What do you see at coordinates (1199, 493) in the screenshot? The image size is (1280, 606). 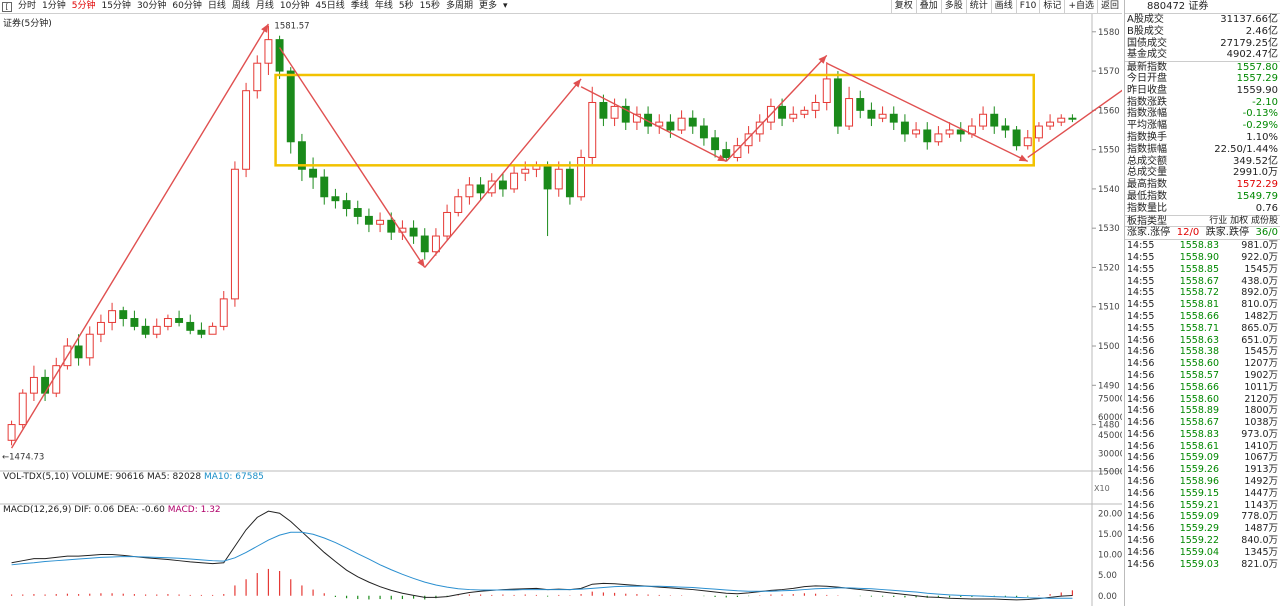 I see `tick-price: 1559.15` at bounding box center [1199, 493].